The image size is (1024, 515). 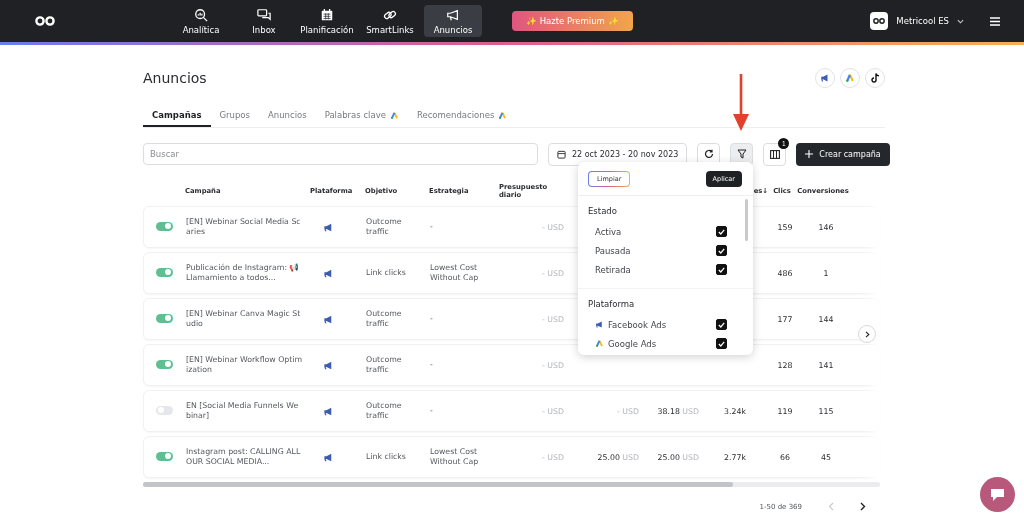 What do you see at coordinates (608, 231) in the screenshot?
I see `filter-option: Activa` at bounding box center [608, 231].